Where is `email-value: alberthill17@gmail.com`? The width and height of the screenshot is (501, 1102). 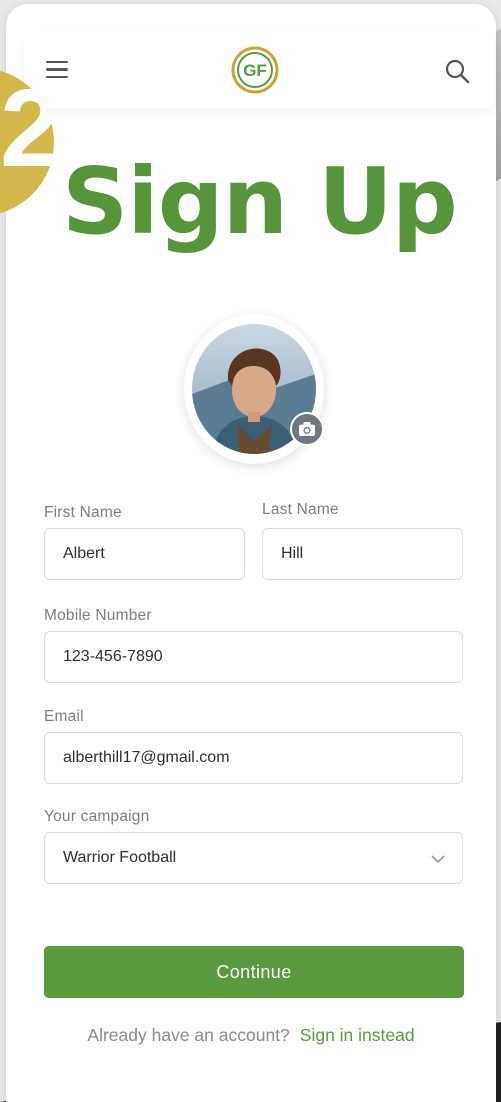
email-value: alberthill17@gmail.com is located at coordinates (146, 757).